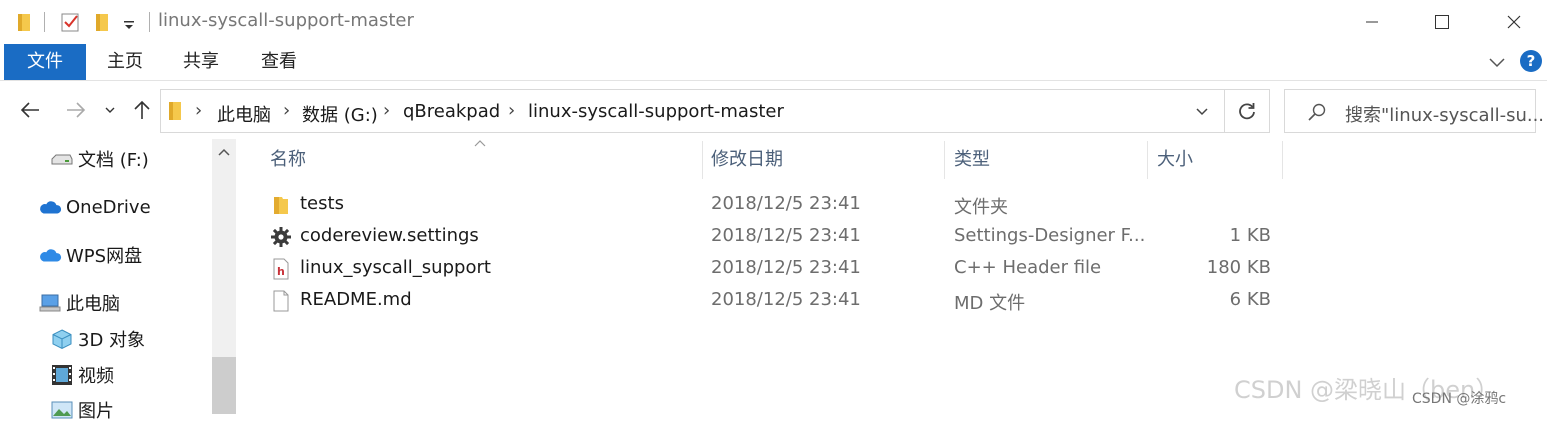 The height and width of the screenshot is (425, 1547). What do you see at coordinates (340, 114) in the screenshot?
I see `breadcrumb-drive: 数据 (G:)` at bounding box center [340, 114].